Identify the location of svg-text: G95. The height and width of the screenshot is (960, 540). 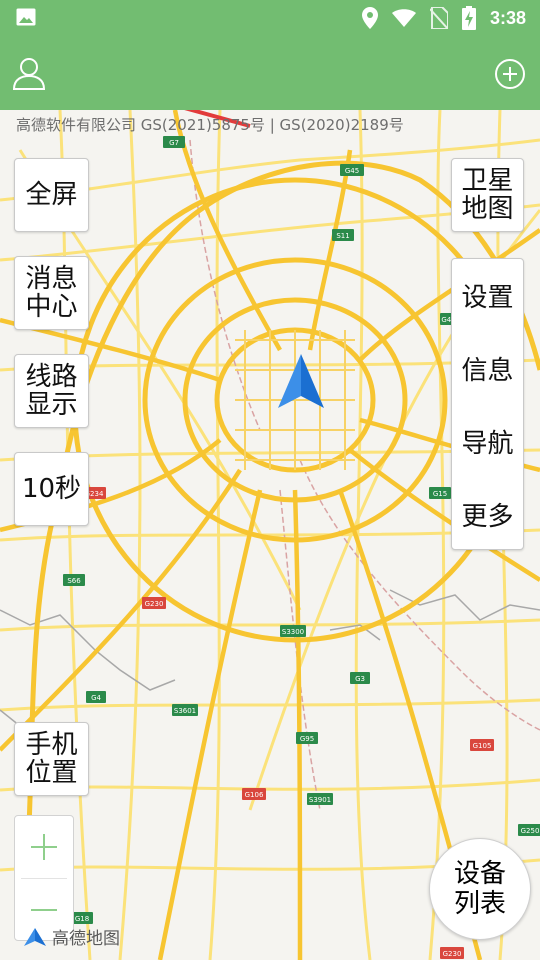
(307, 739).